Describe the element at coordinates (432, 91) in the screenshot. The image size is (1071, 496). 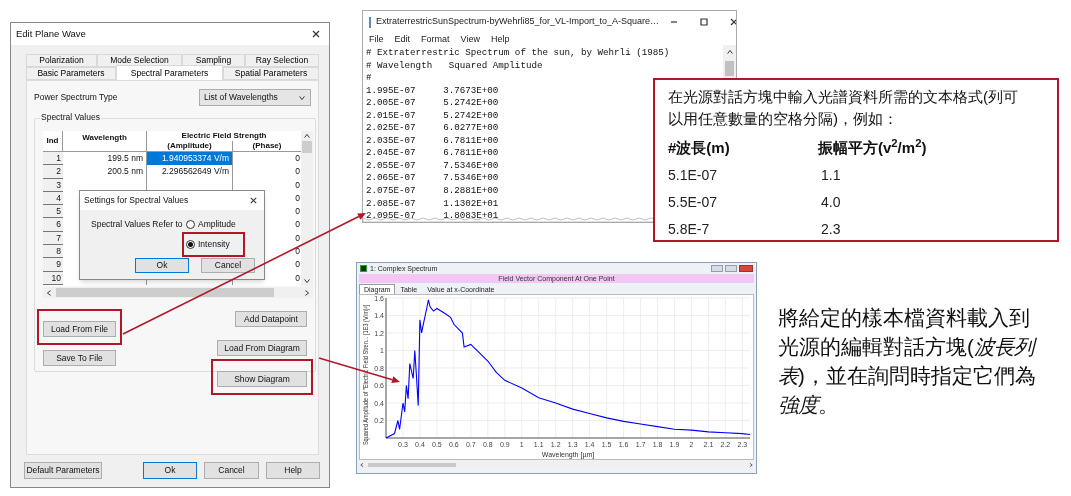
I see `text-line: 1.995E-07 3.7673E+00` at that location.